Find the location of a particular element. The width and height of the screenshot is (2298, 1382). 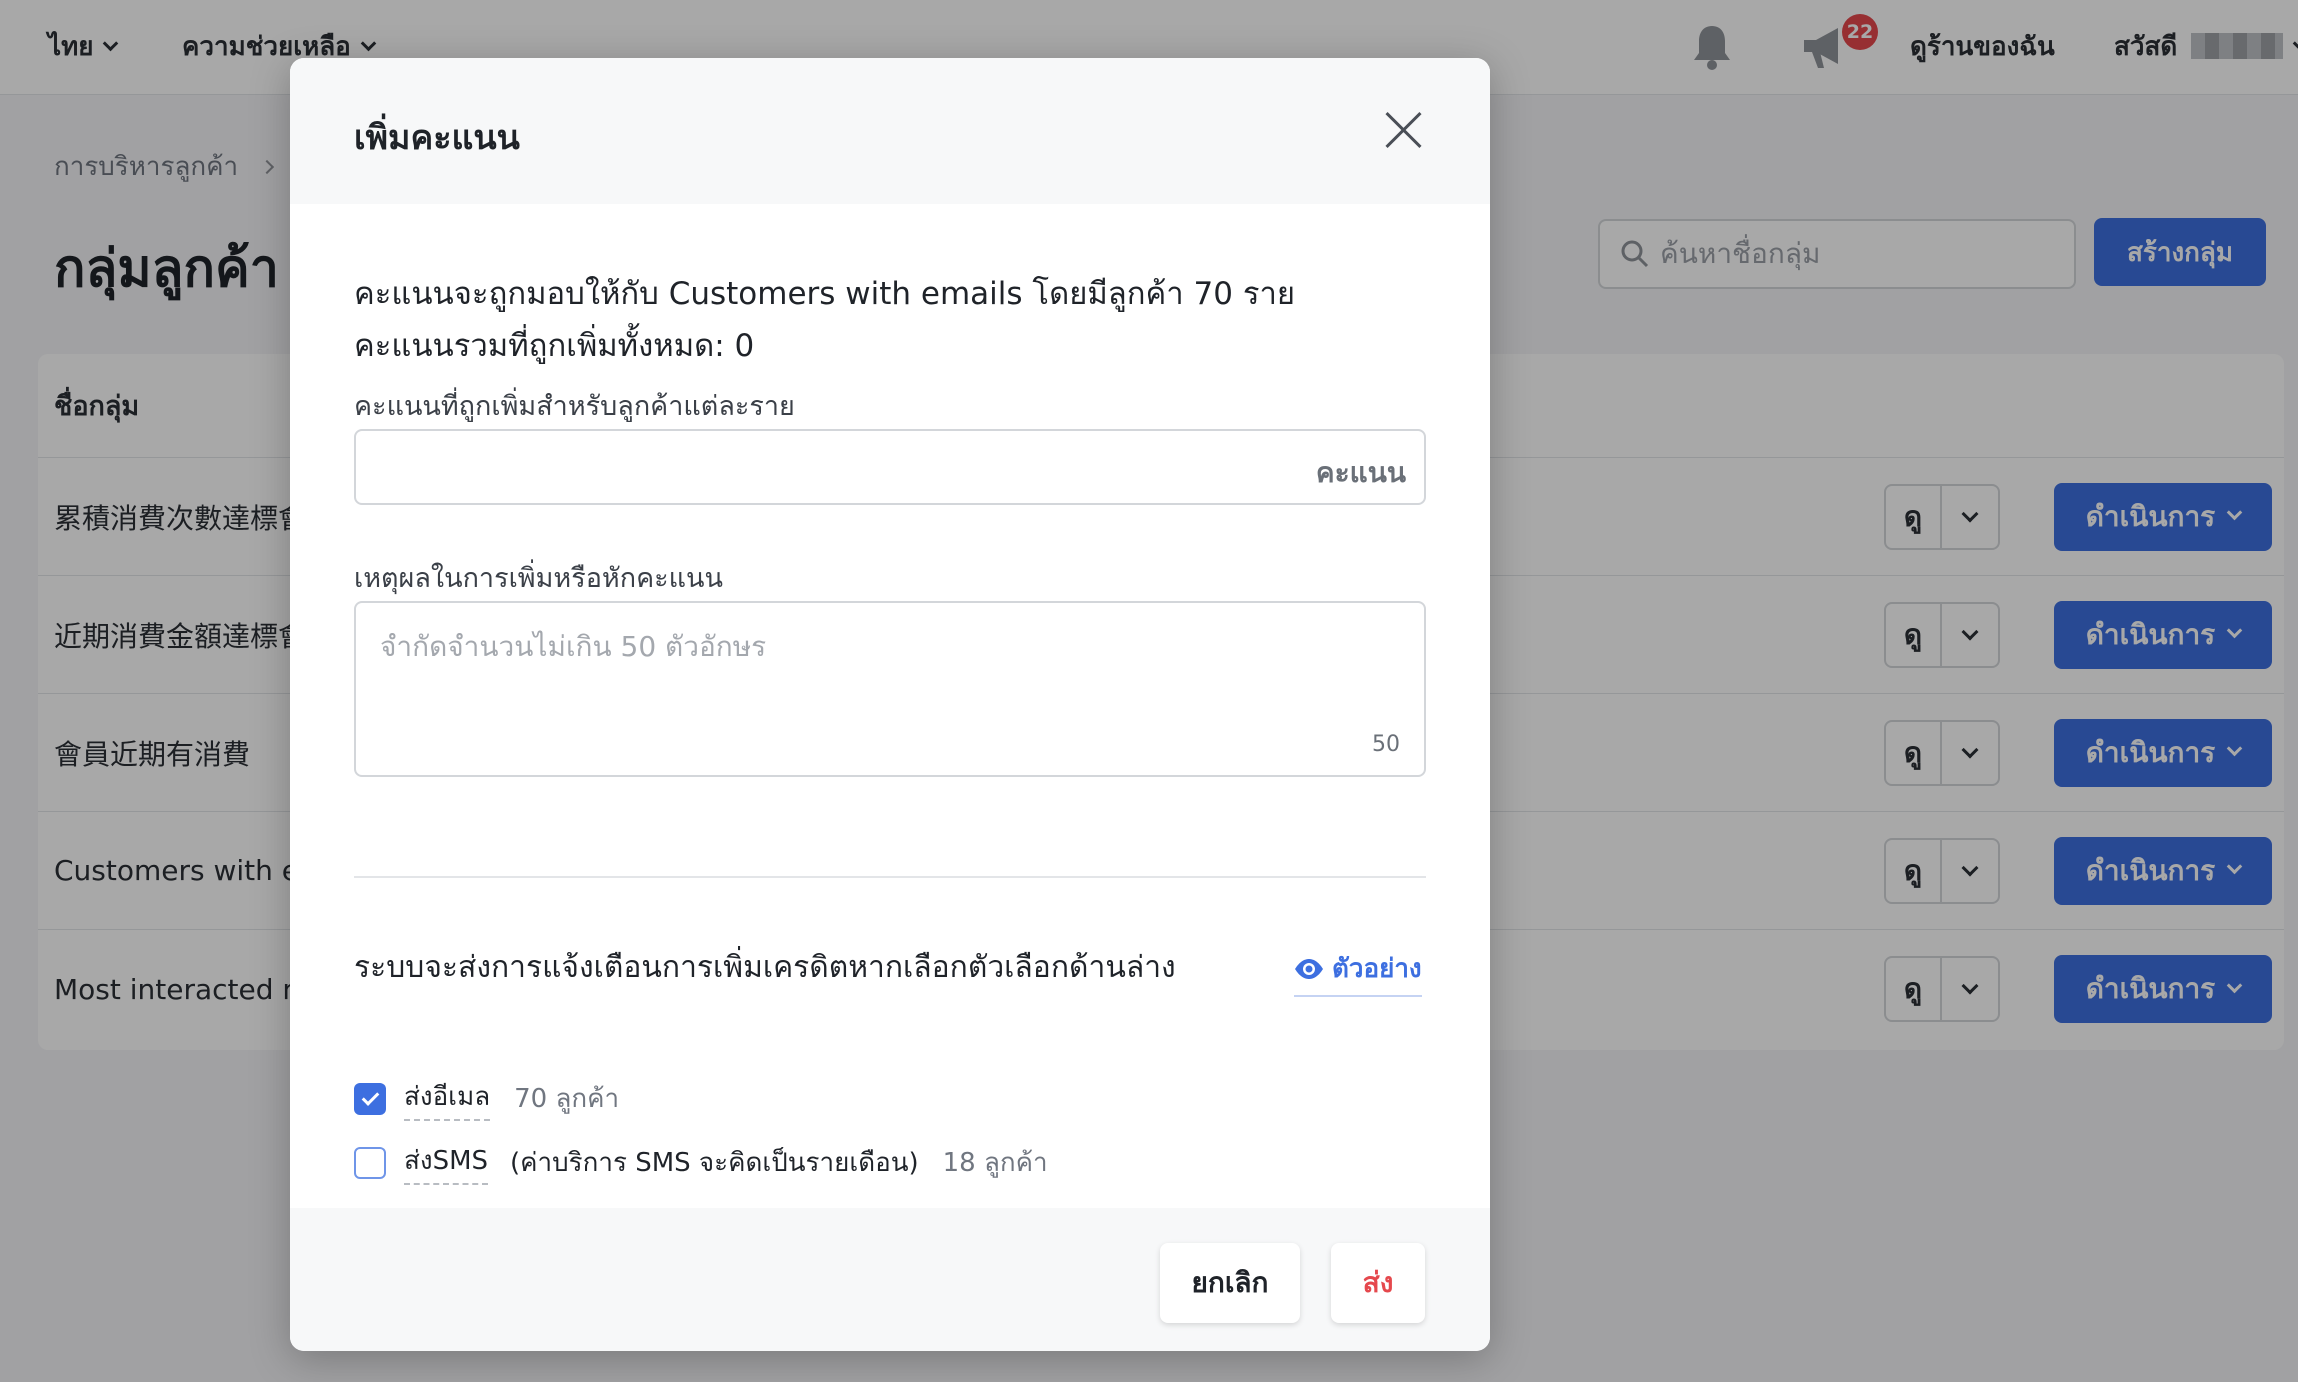

close-icon is located at coordinates (1404, 130).